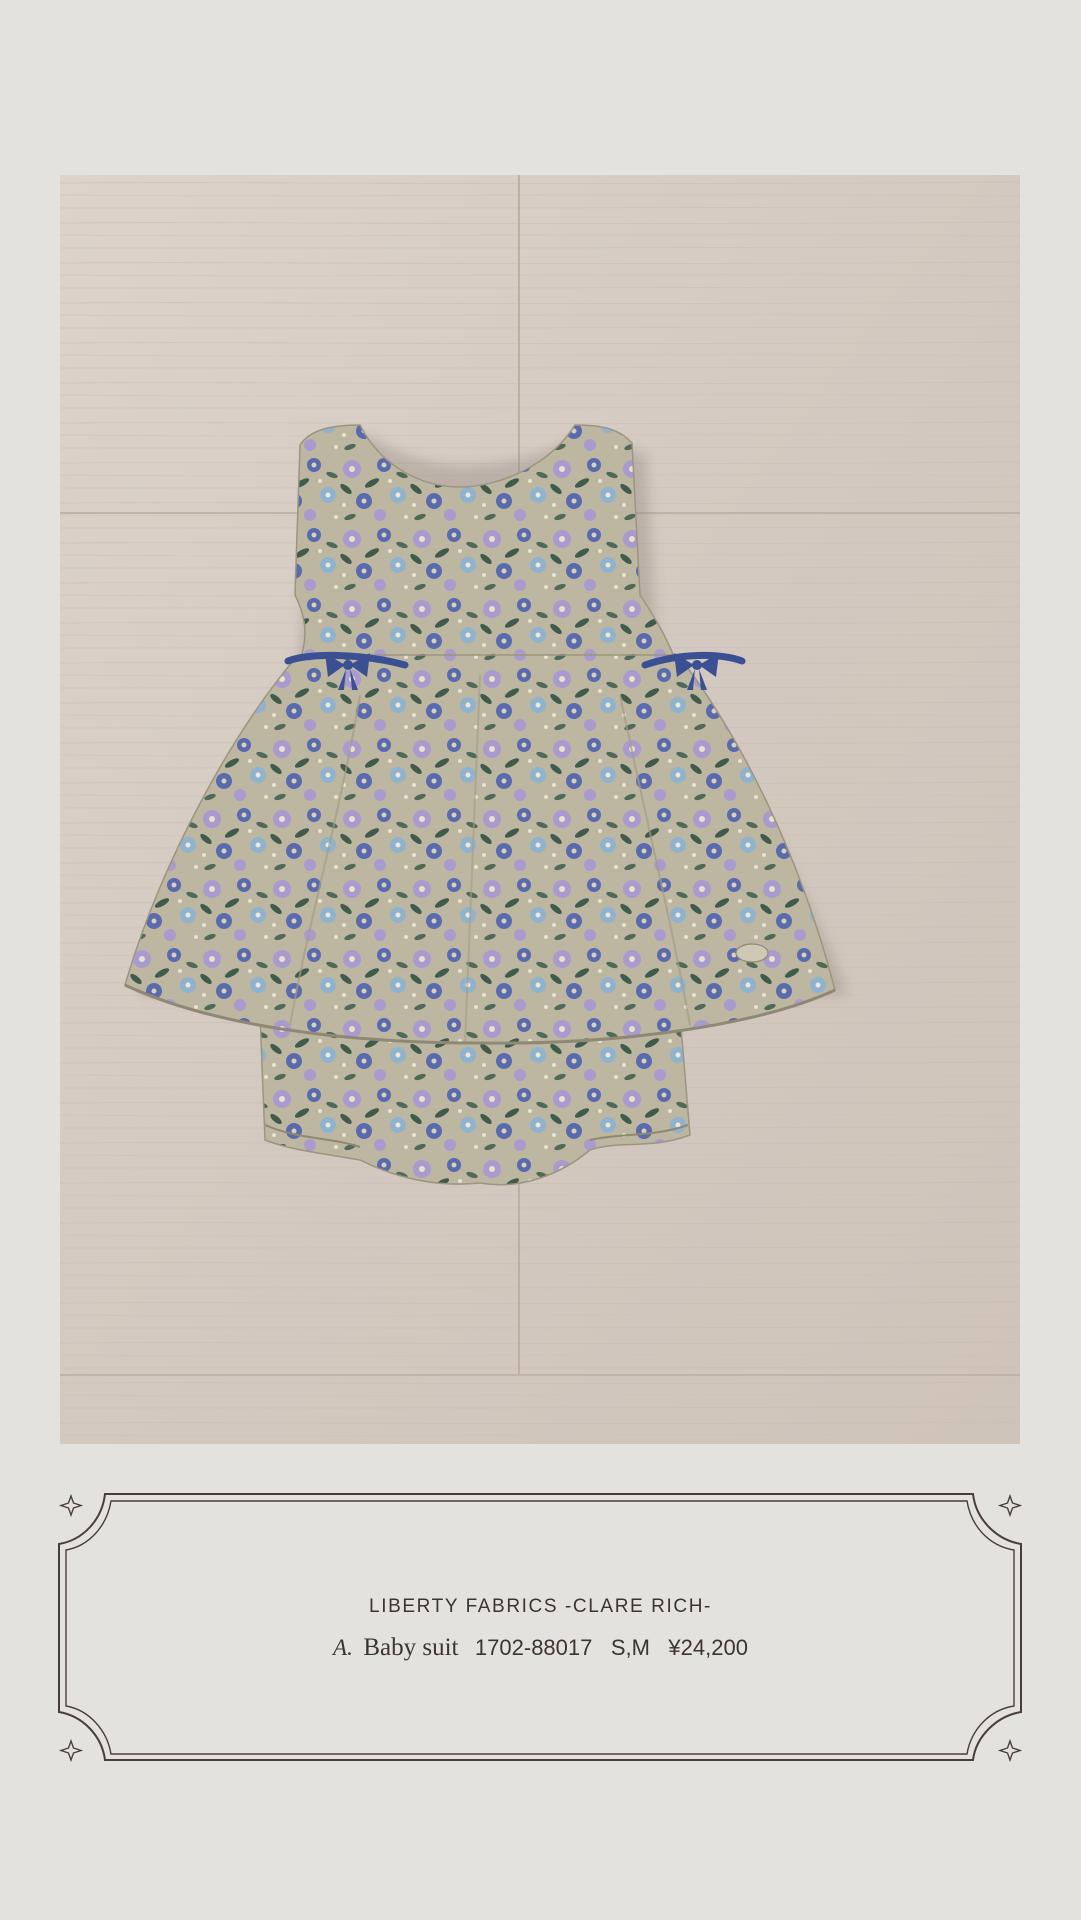 Image resolution: width=1081 pixels, height=1920 pixels. I want to click on item-name: Baby suit, so click(411, 1647).